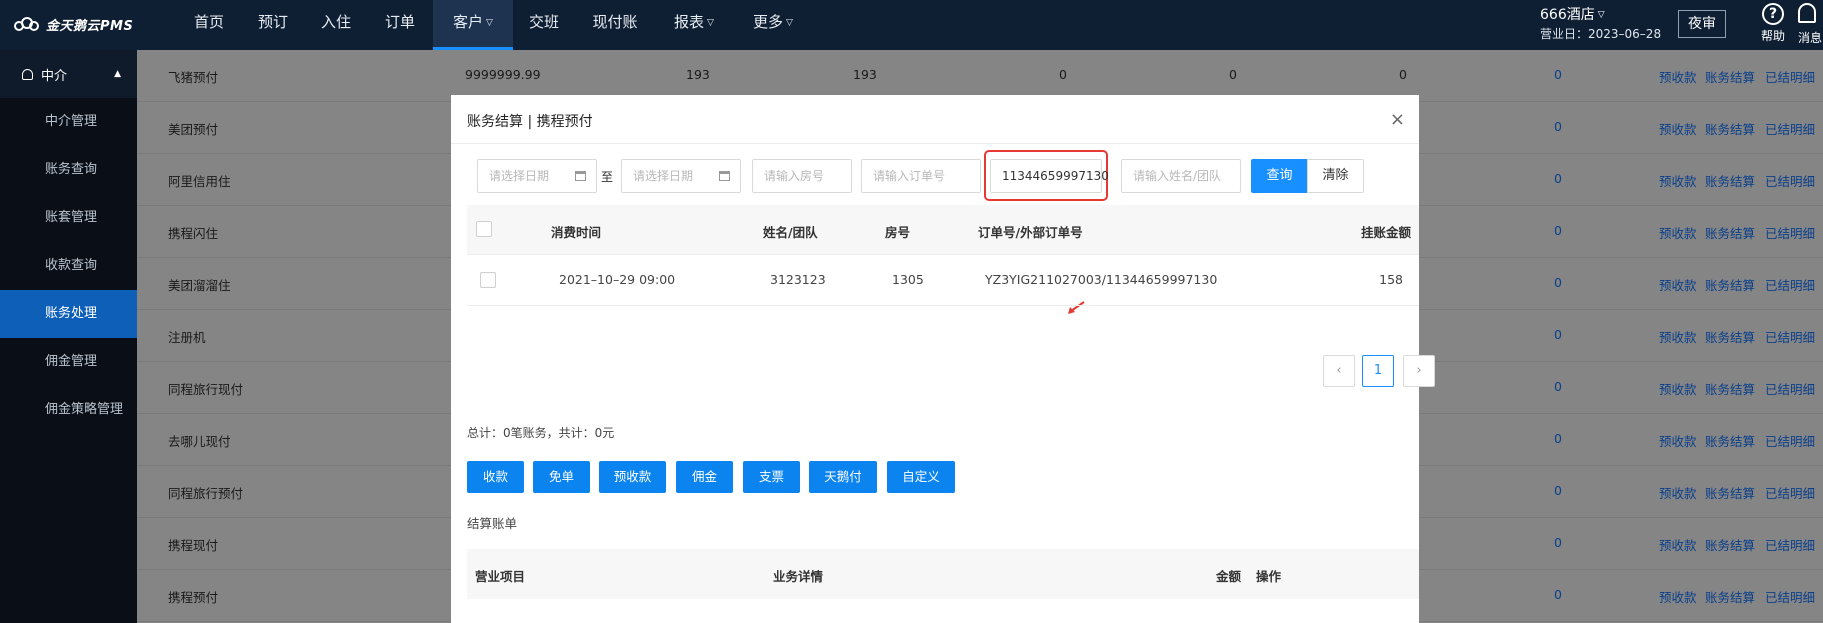 The height and width of the screenshot is (623, 1823). I want to click on app-logo: 金天鹅云PMS, so click(73, 24).